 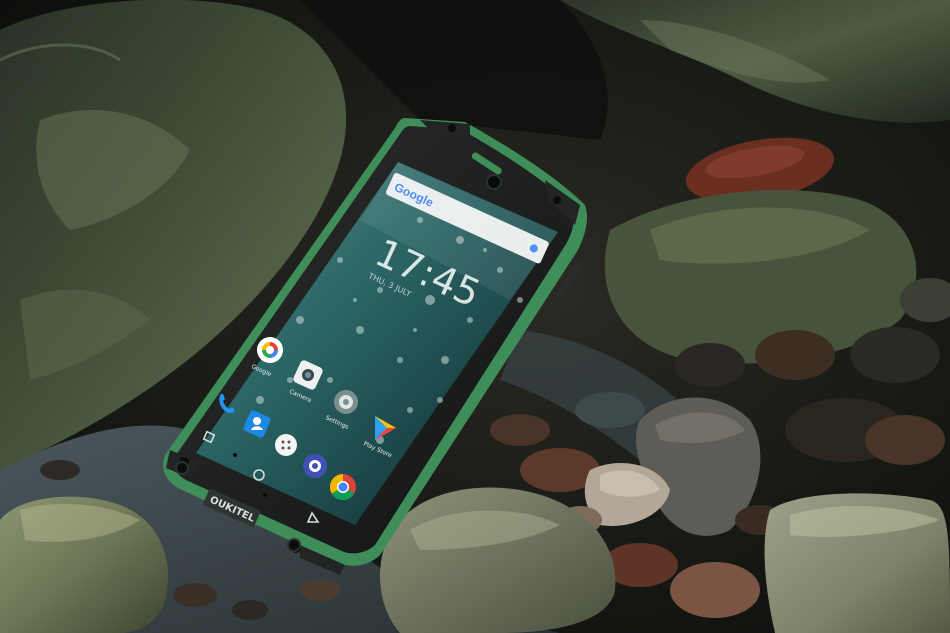 I want to click on app-drawer, so click(x=286, y=445).